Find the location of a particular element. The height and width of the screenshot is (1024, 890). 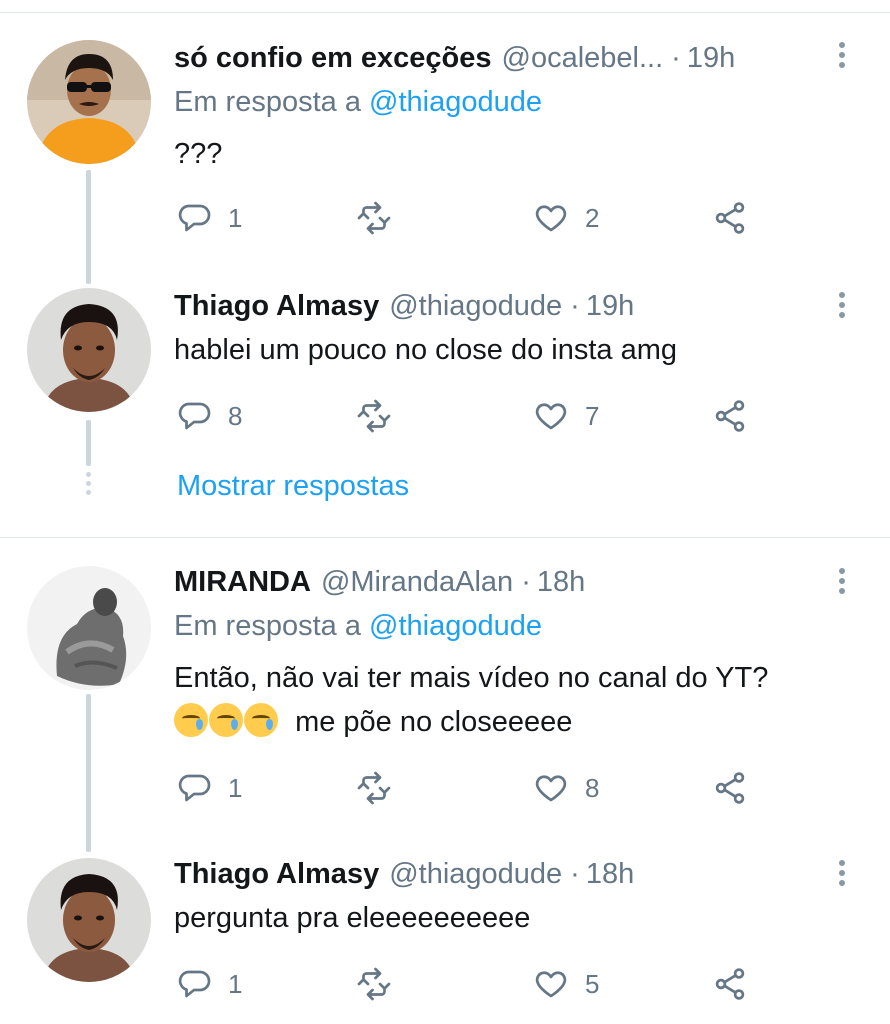

top-divider is located at coordinates (445, 12).